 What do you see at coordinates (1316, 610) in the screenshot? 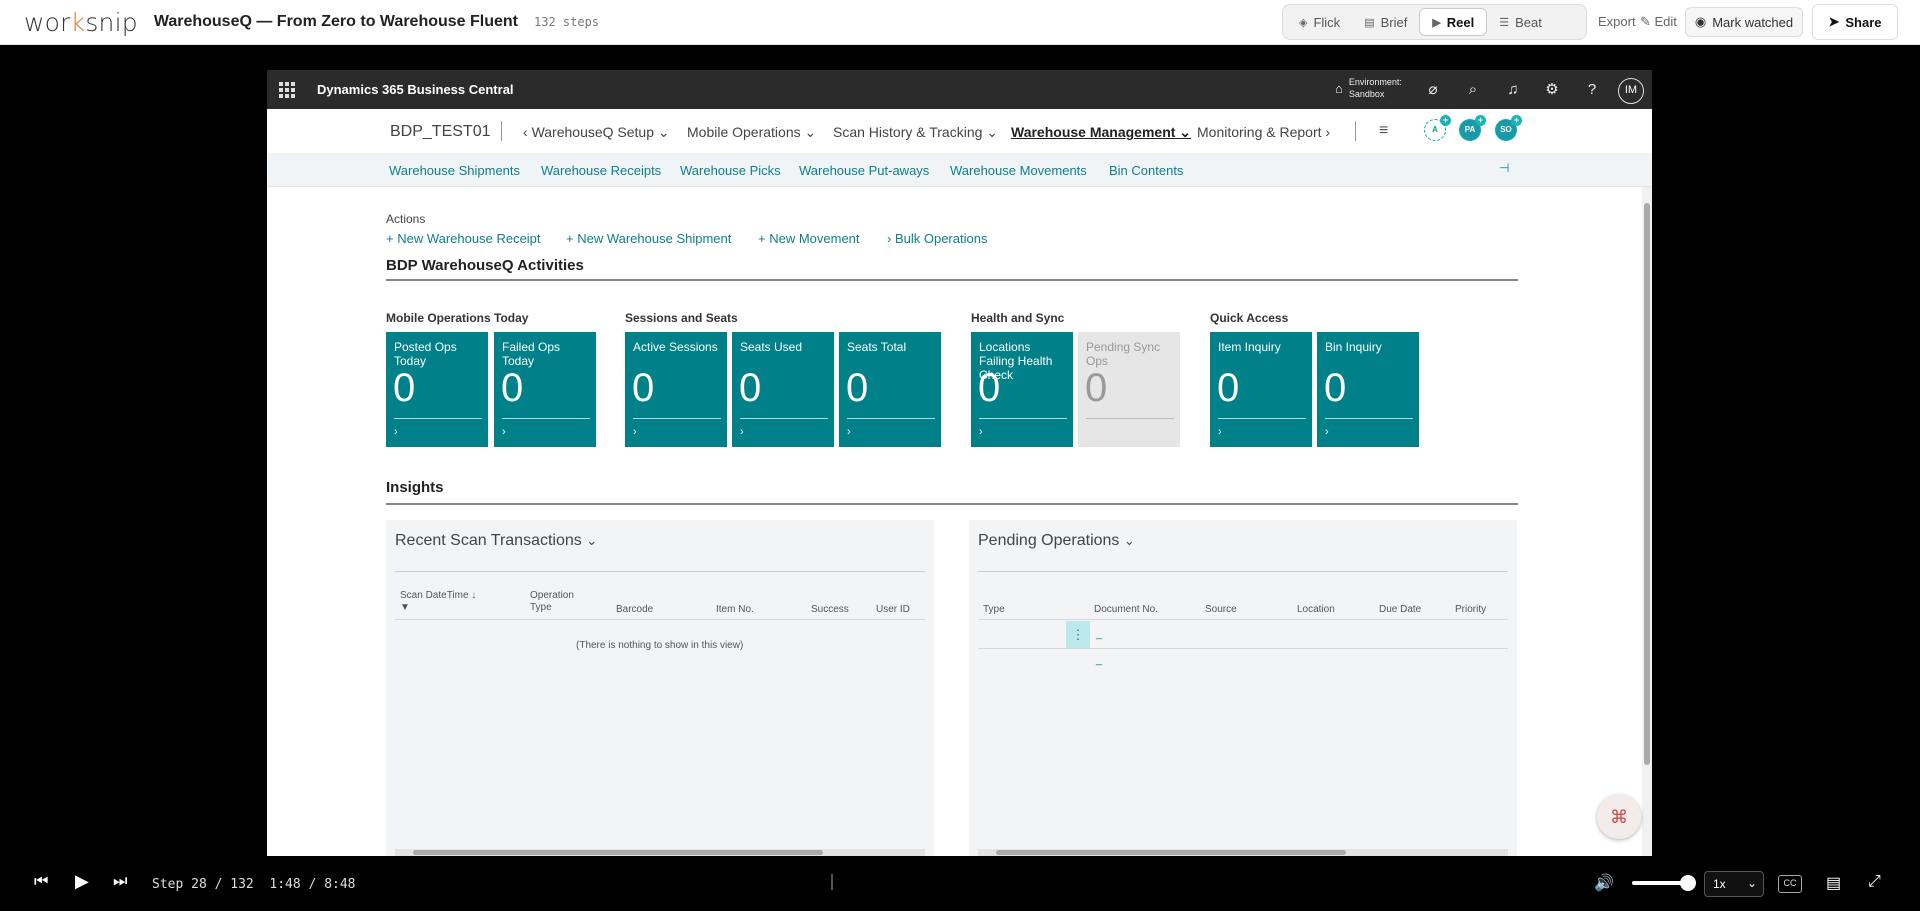
I see `column-location: Location` at bounding box center [1316, 610].